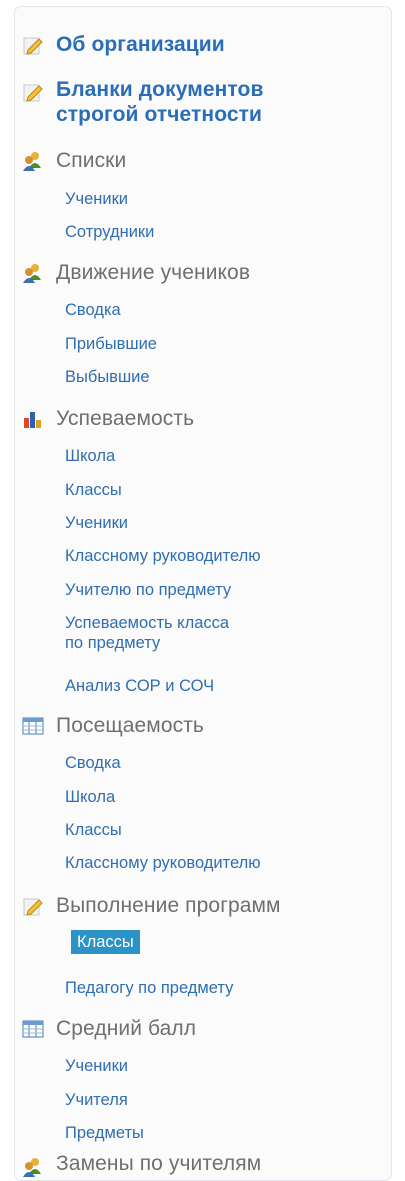 Image resolution: width=405 pixels, height=1181 pixels. Describe the element at coordinates (93, 830) in the screenshot. I see `menu-attendance-classes: Классы` at that location.